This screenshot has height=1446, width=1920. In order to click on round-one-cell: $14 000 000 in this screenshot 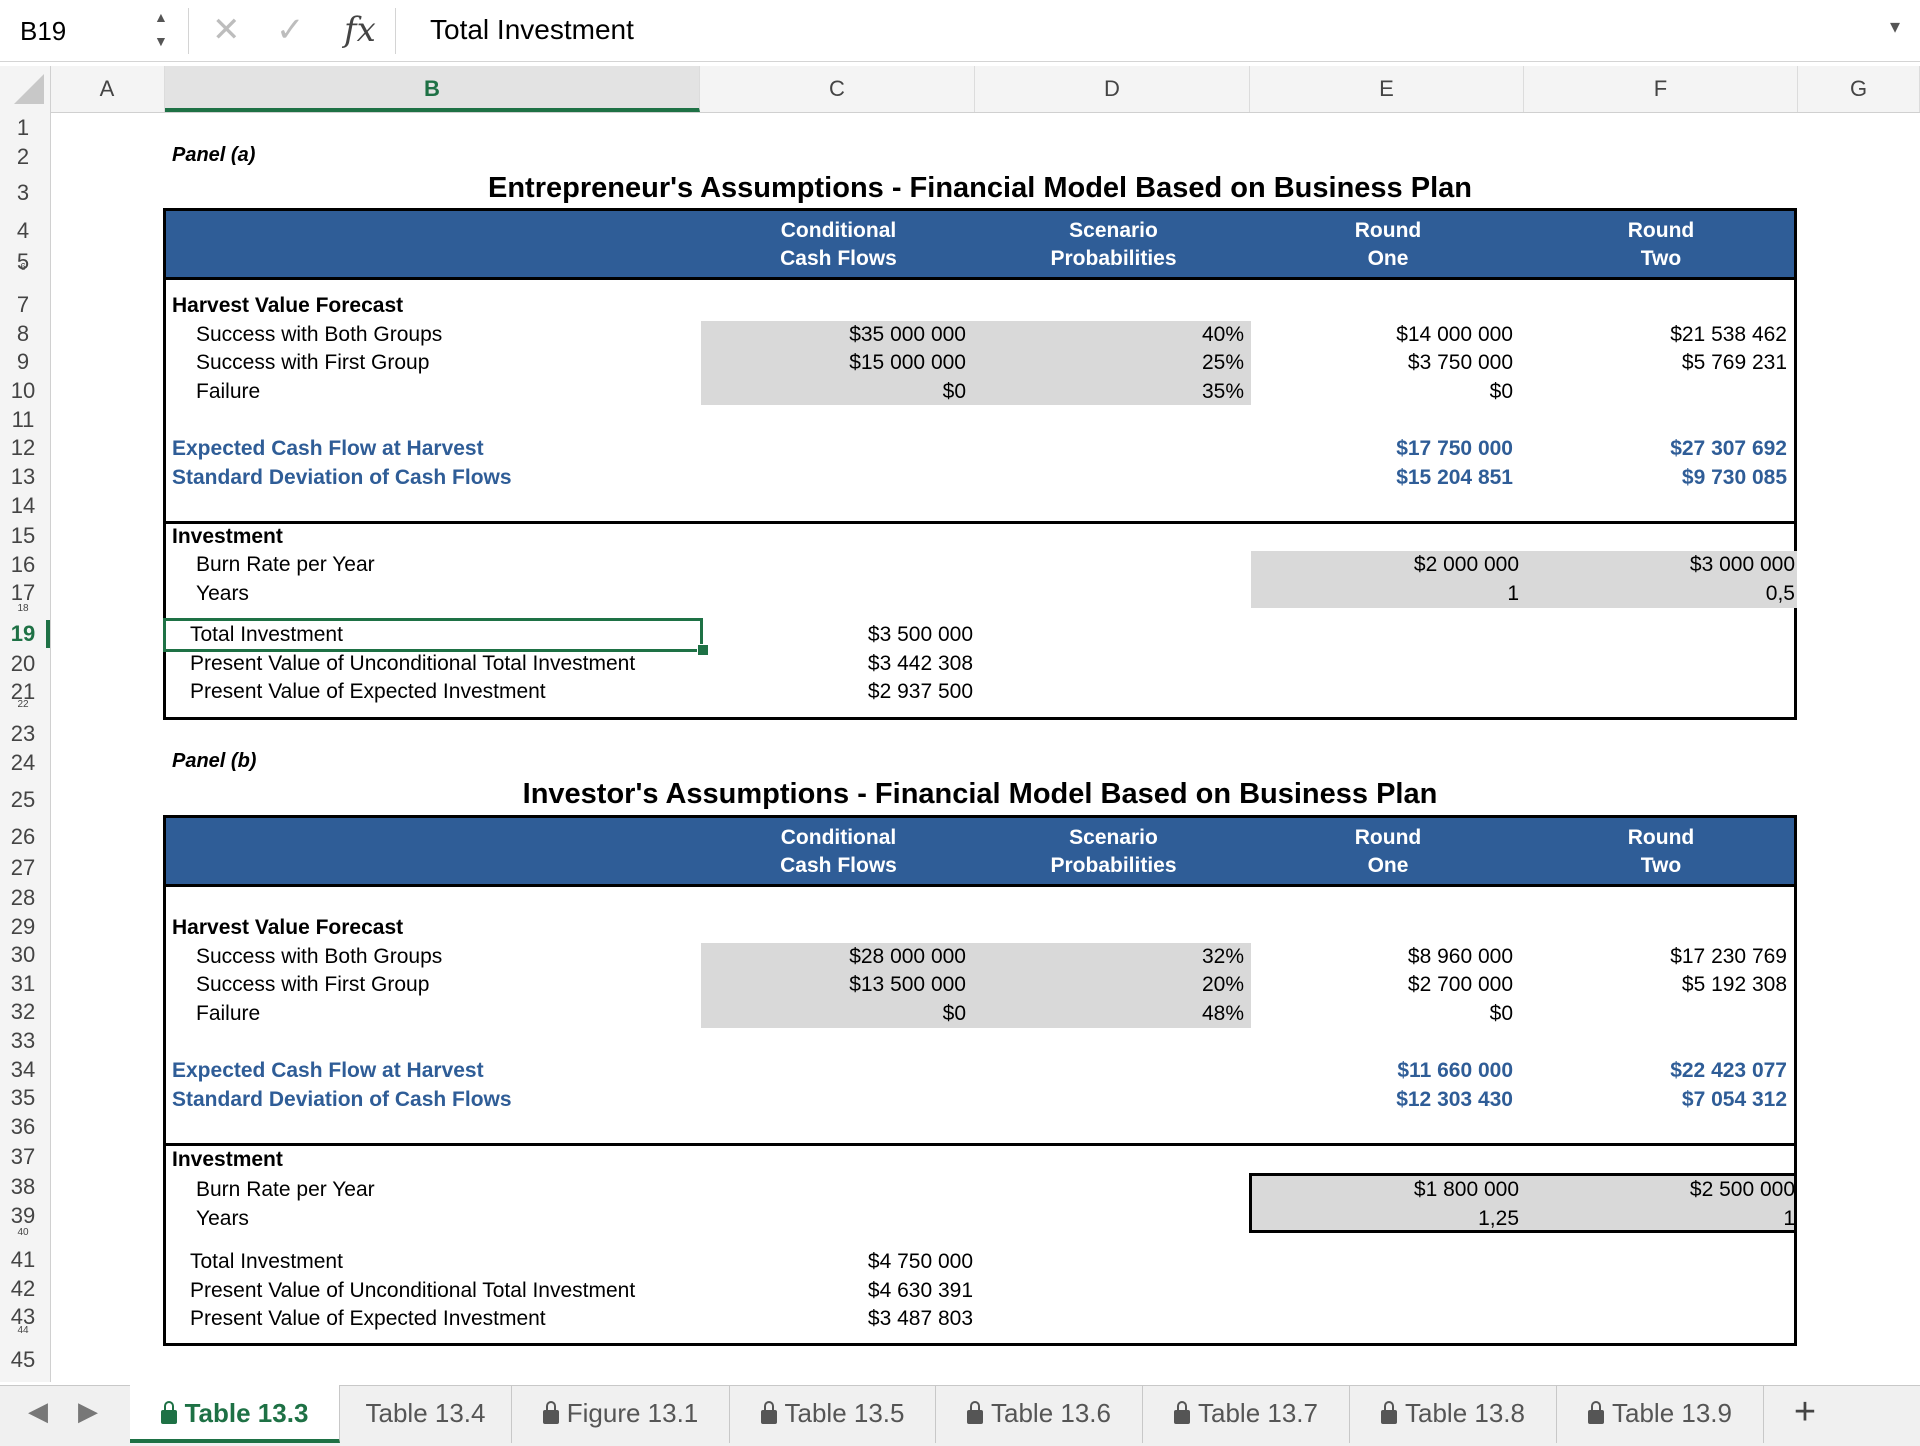, I will do `click(1382, 335)`.